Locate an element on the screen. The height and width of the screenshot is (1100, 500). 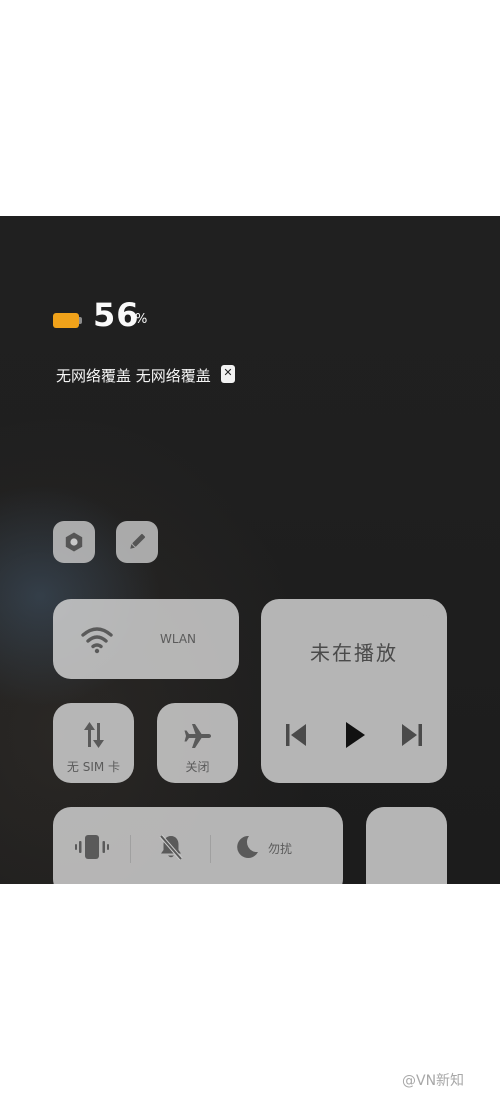
wlan-label: WLAN is located at coordinates (178, 639).